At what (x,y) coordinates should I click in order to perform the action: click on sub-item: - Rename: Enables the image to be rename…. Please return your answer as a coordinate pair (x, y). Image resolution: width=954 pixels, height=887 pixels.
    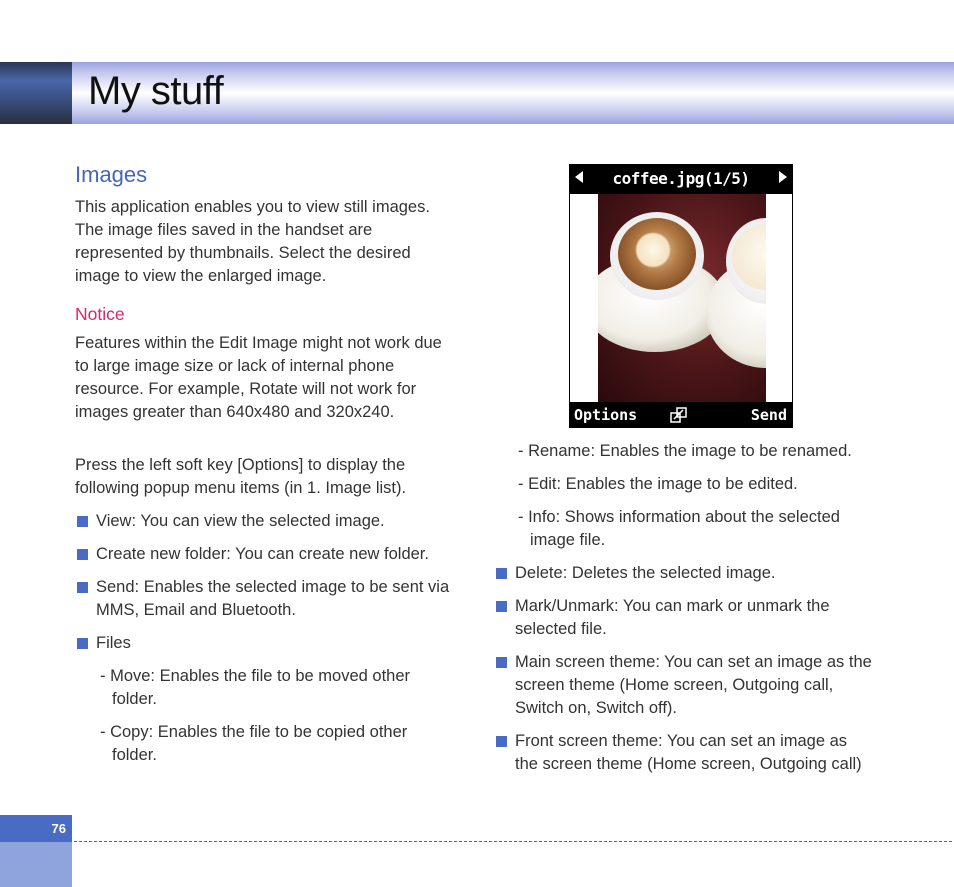
    Looking at the image, I should click on (685, 451).